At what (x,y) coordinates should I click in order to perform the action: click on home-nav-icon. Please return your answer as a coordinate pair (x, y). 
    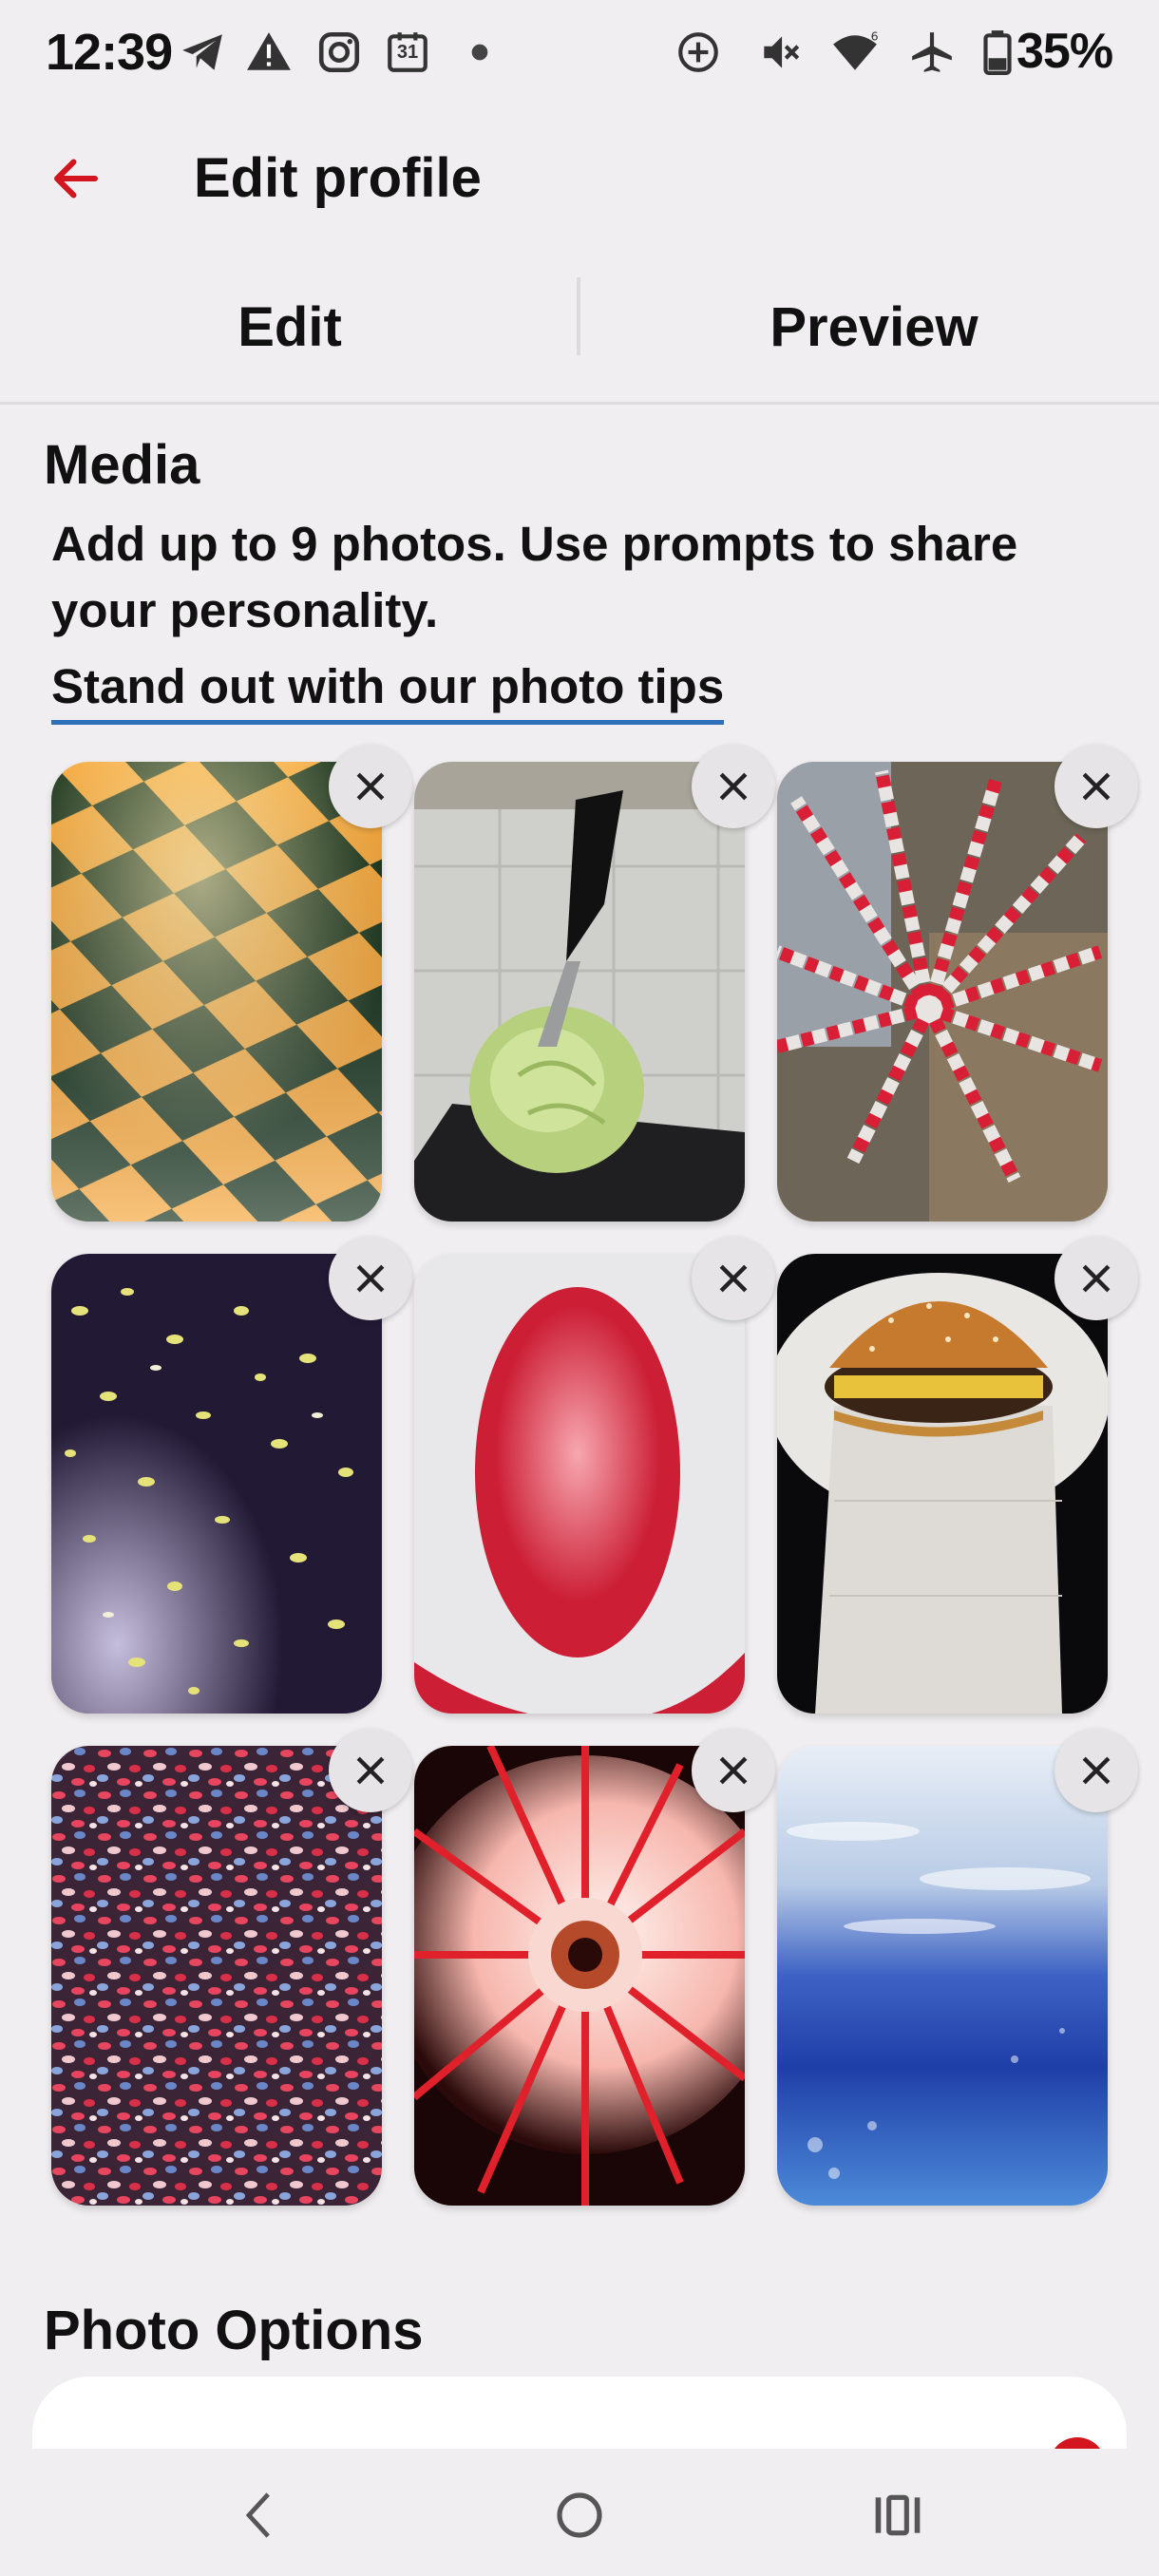
    Looking at the image, I should click on (579, 2515).